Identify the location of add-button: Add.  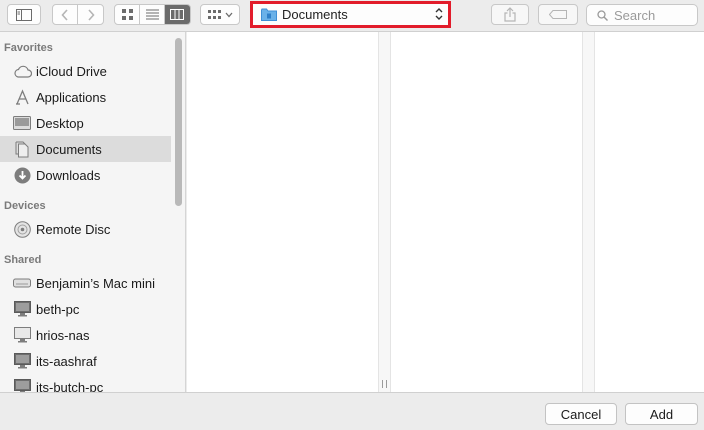
(661, 414).